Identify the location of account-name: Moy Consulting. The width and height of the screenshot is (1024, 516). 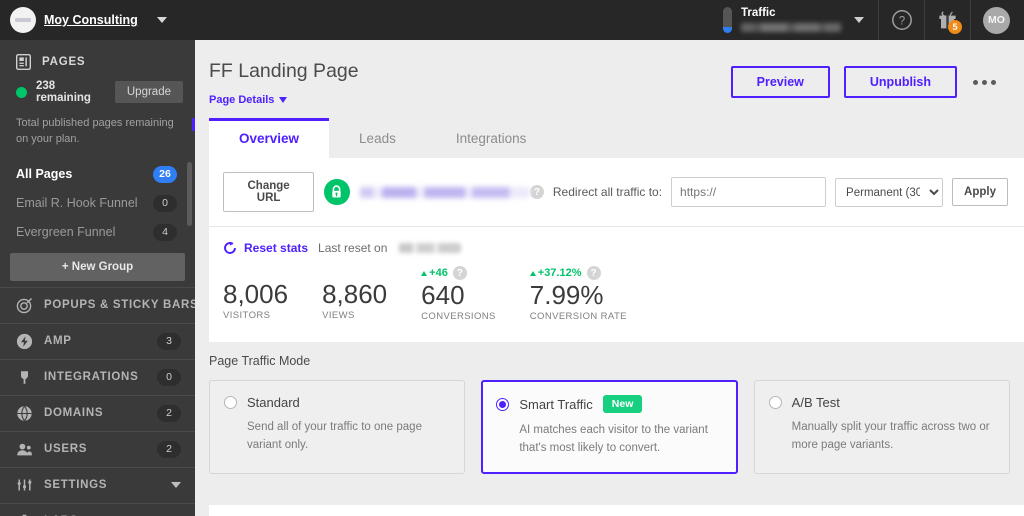
(91, 20).